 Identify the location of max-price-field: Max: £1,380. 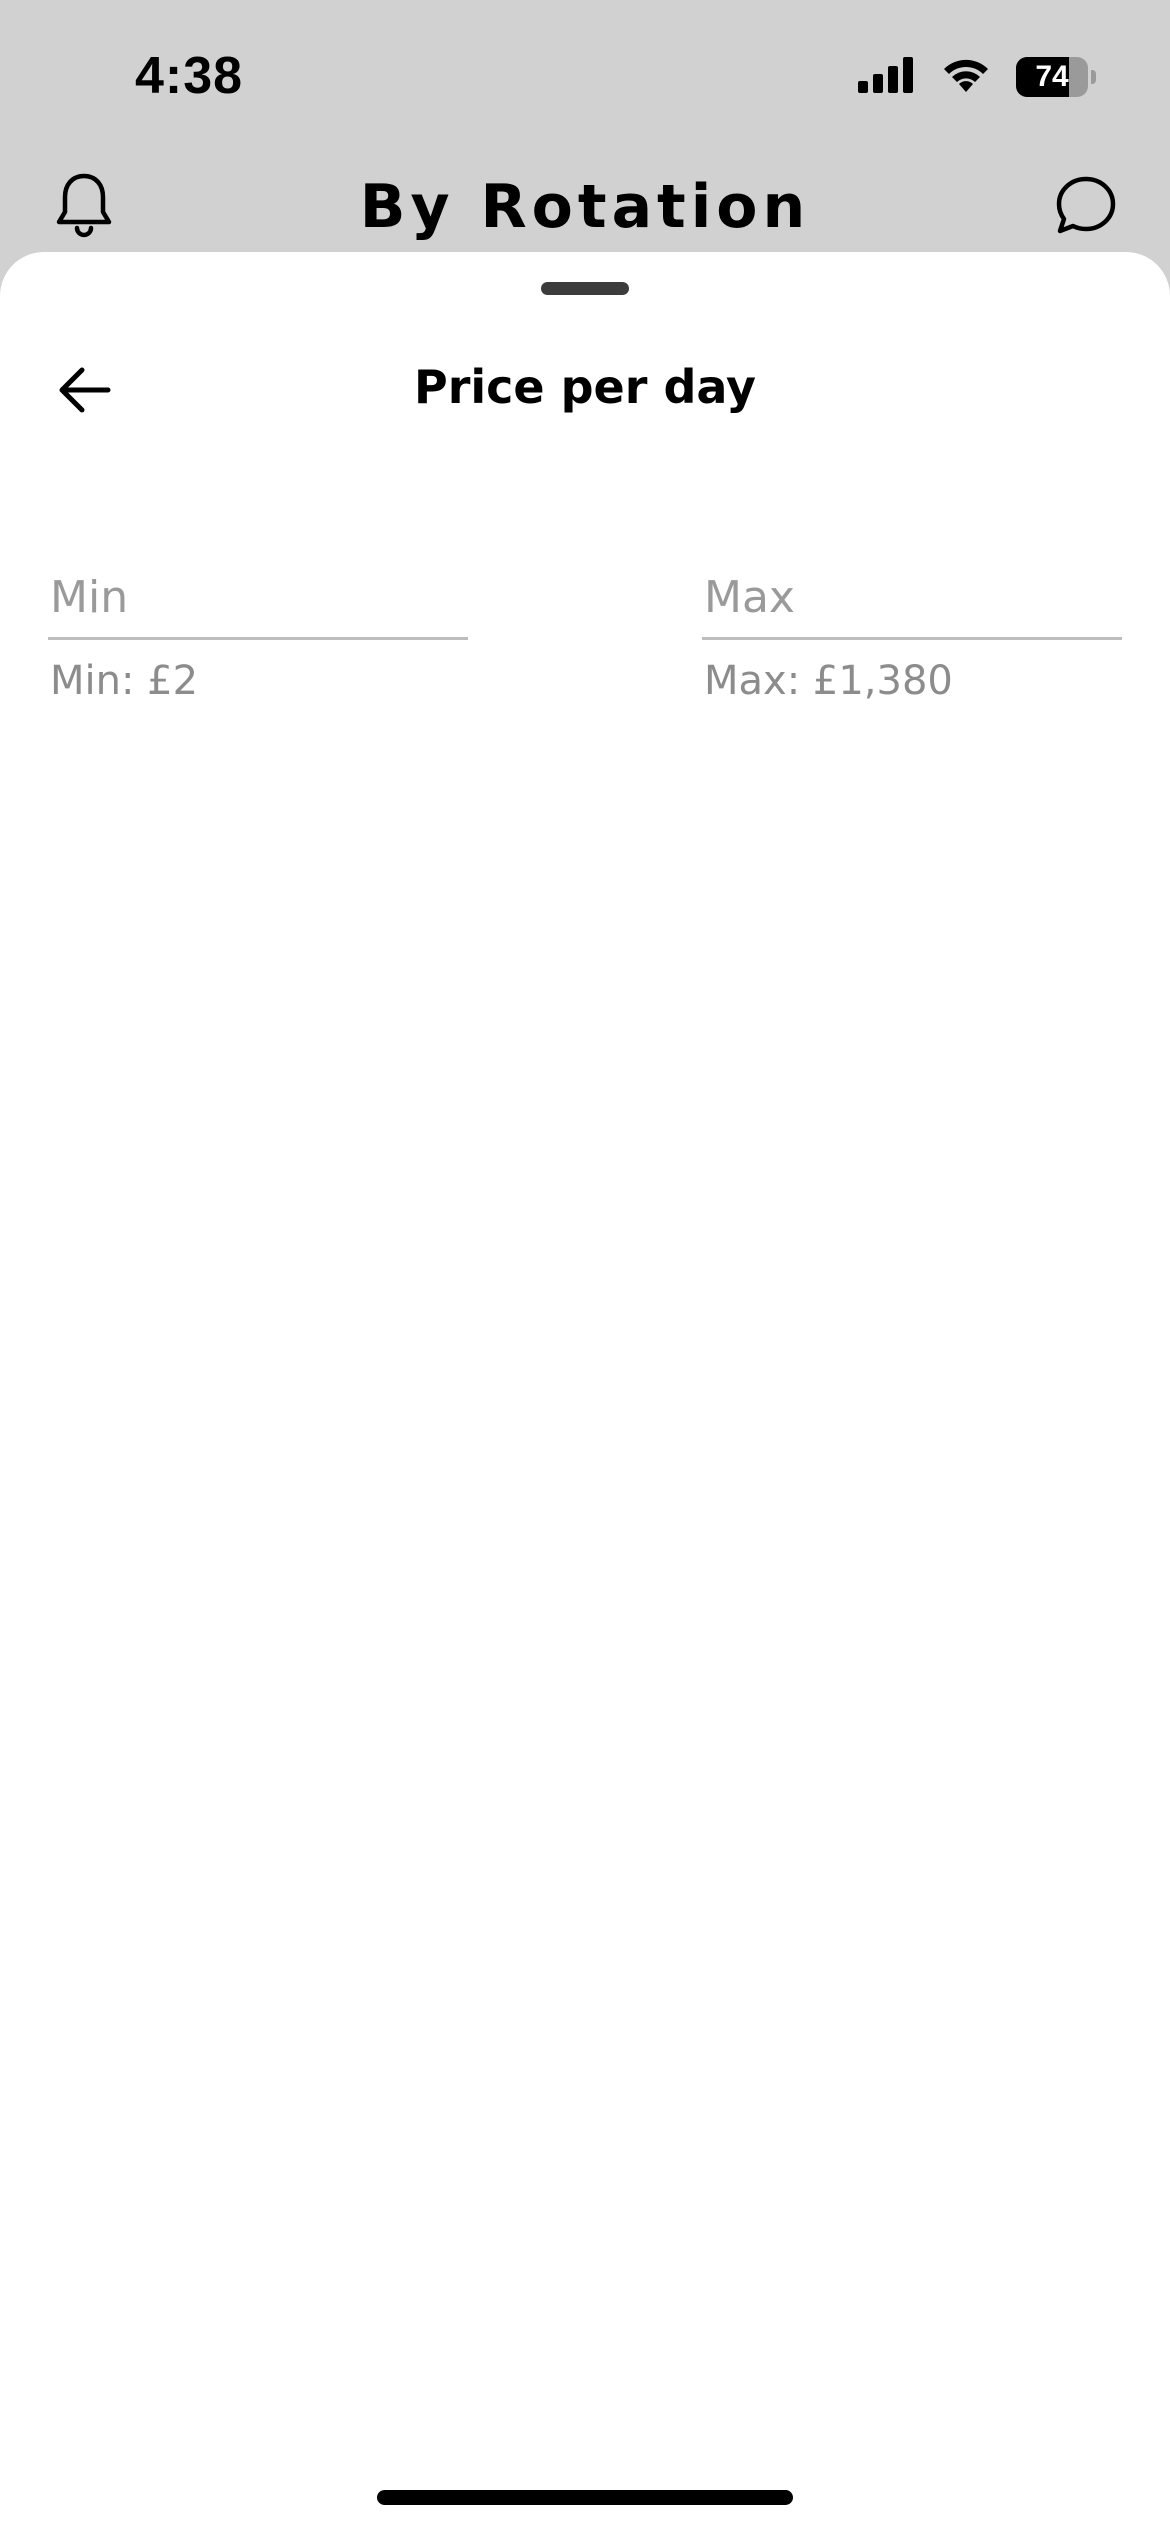
(912, 638).